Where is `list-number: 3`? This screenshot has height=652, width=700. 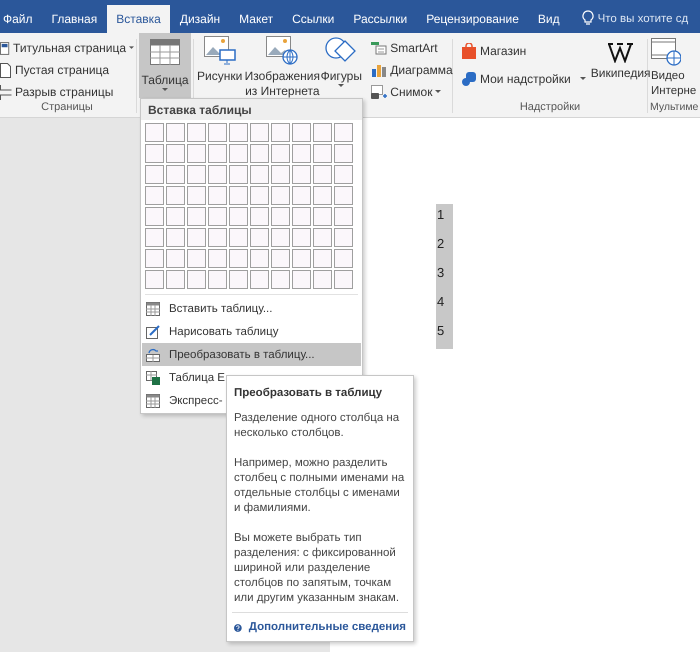
list-number: 3 is located at coordinates (441, 273).